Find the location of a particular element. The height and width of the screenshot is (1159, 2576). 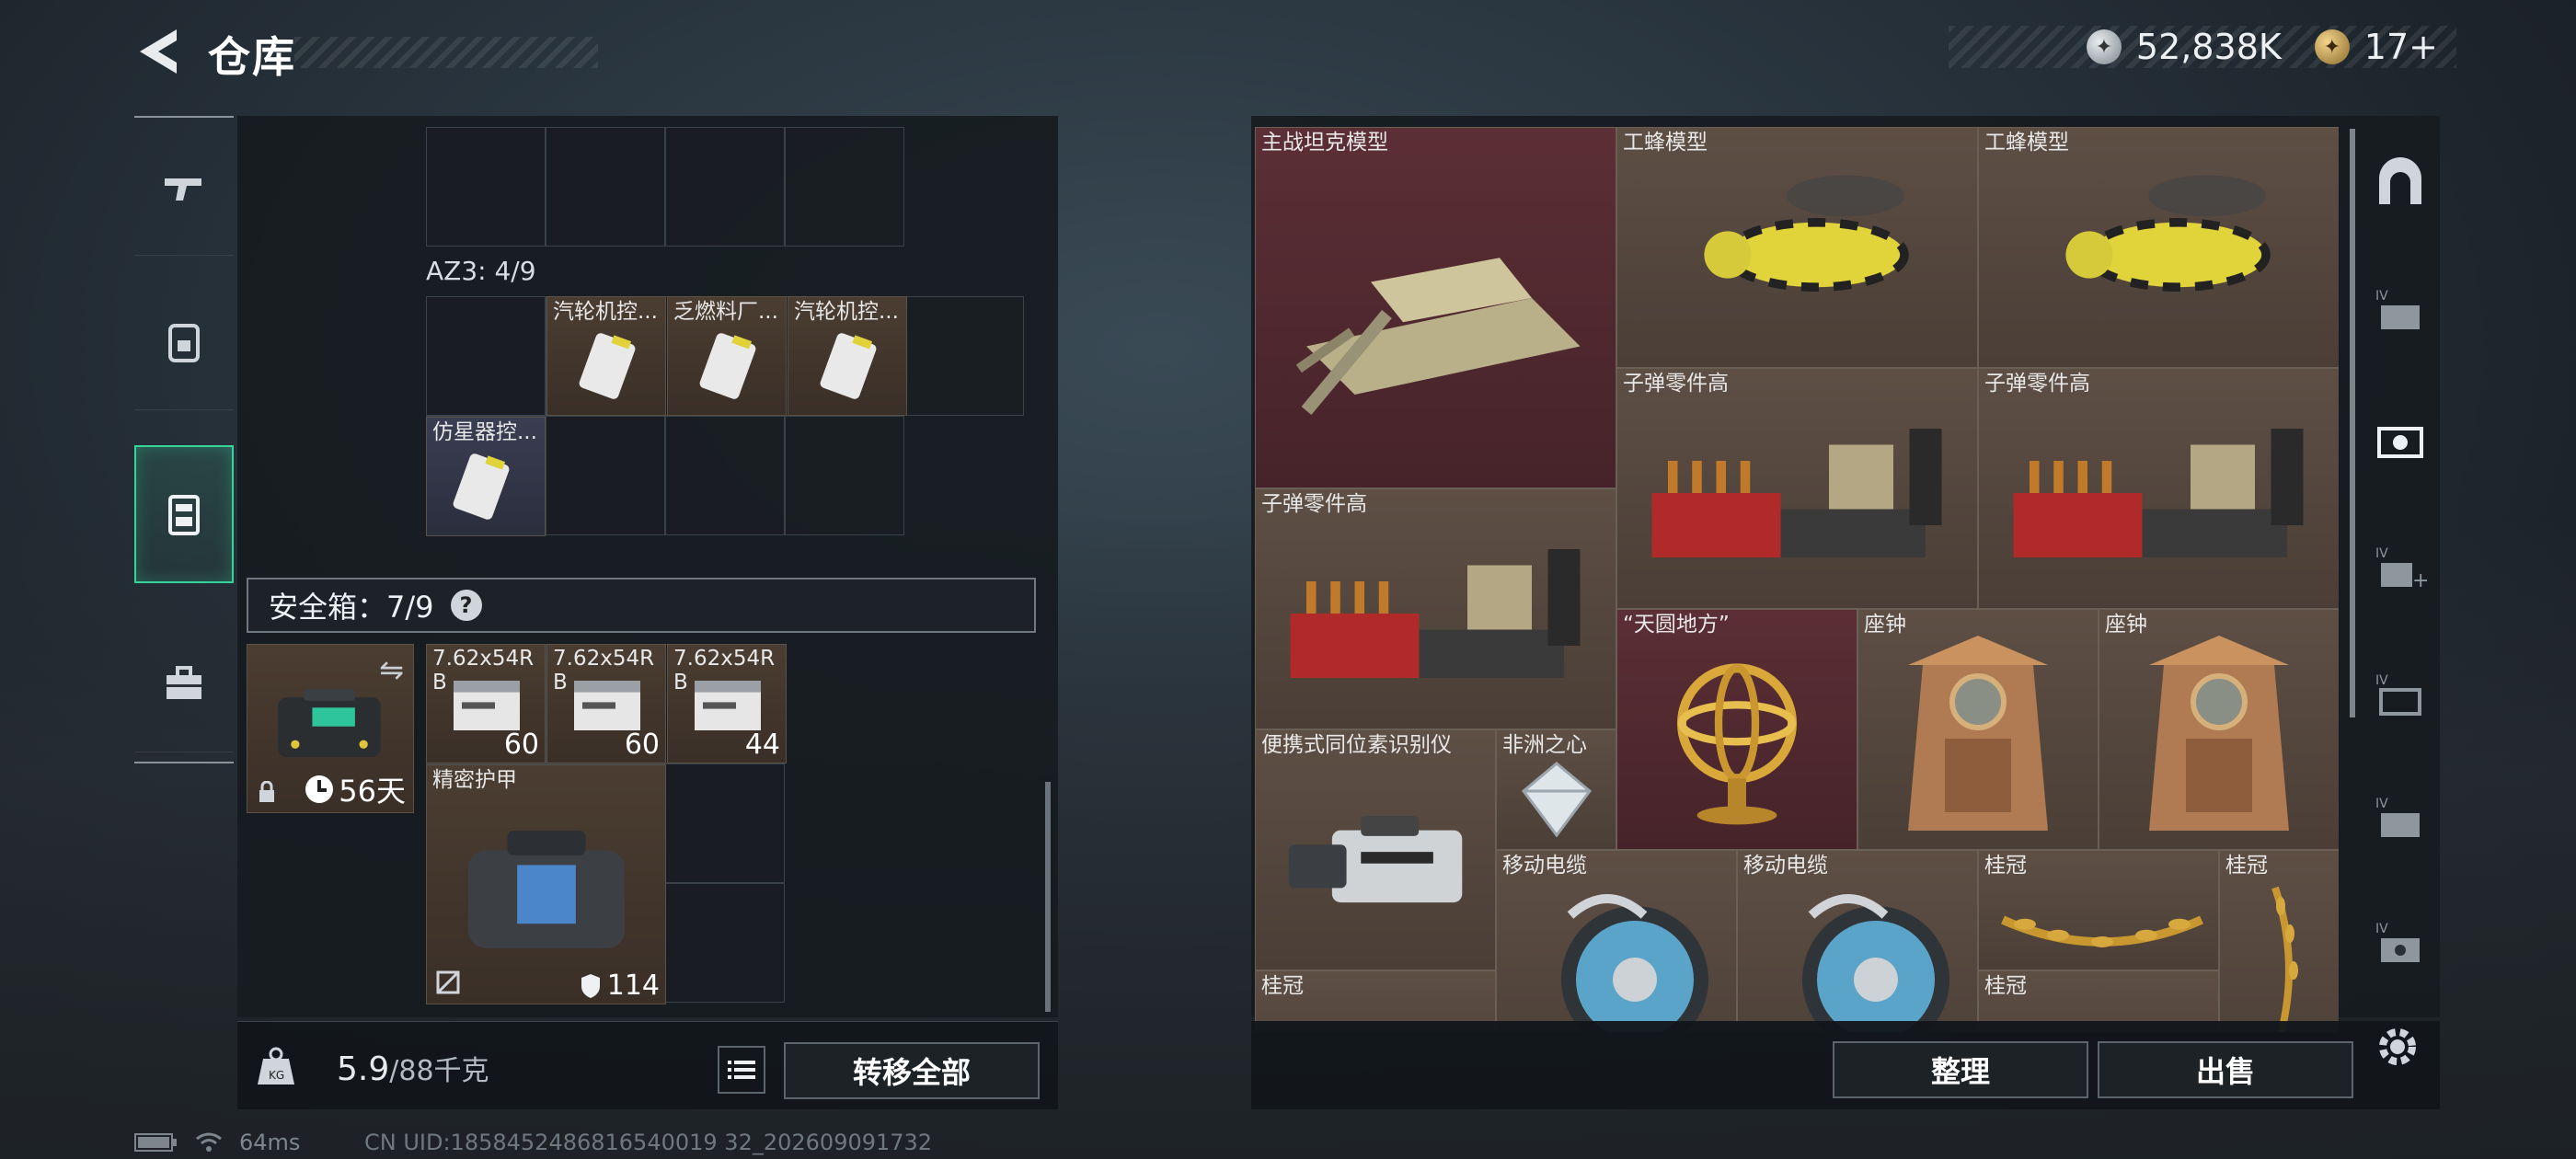

weight-max: /88千克 is located at coordinates (439, 1071).